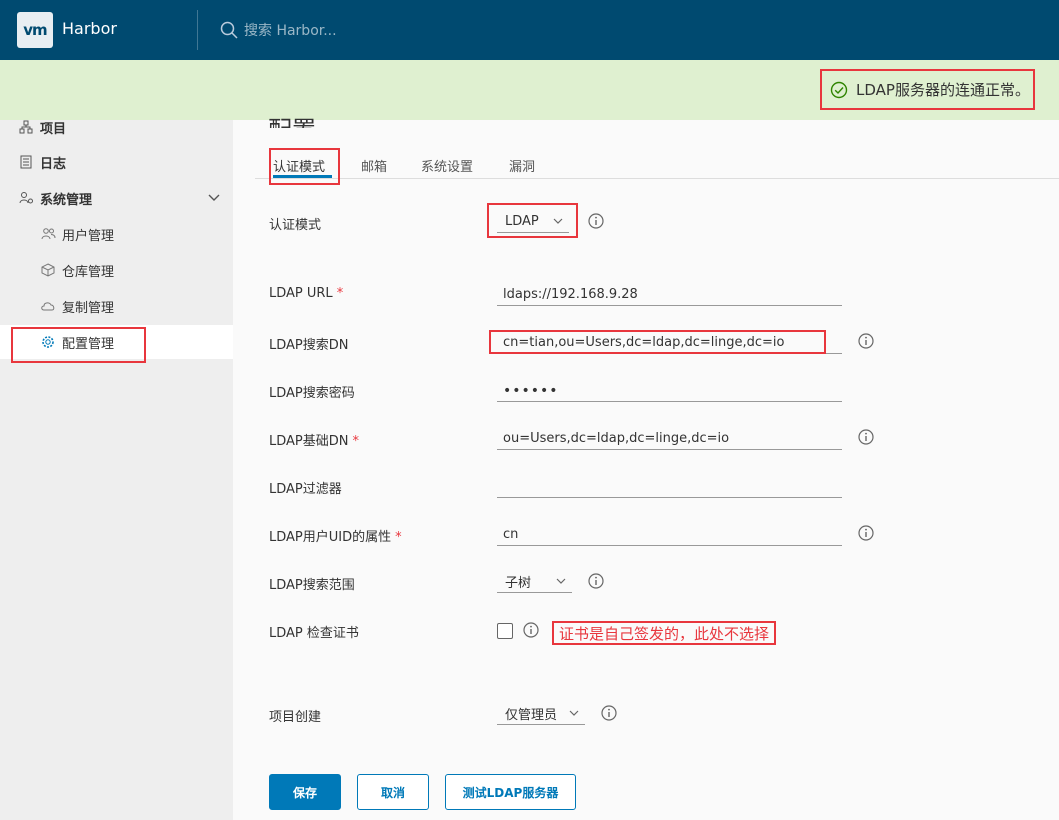 Image resolution: width=1059 pixels, height=820 pixels. I want to click on sidebar-item-label: 项目, so click(53, 129).